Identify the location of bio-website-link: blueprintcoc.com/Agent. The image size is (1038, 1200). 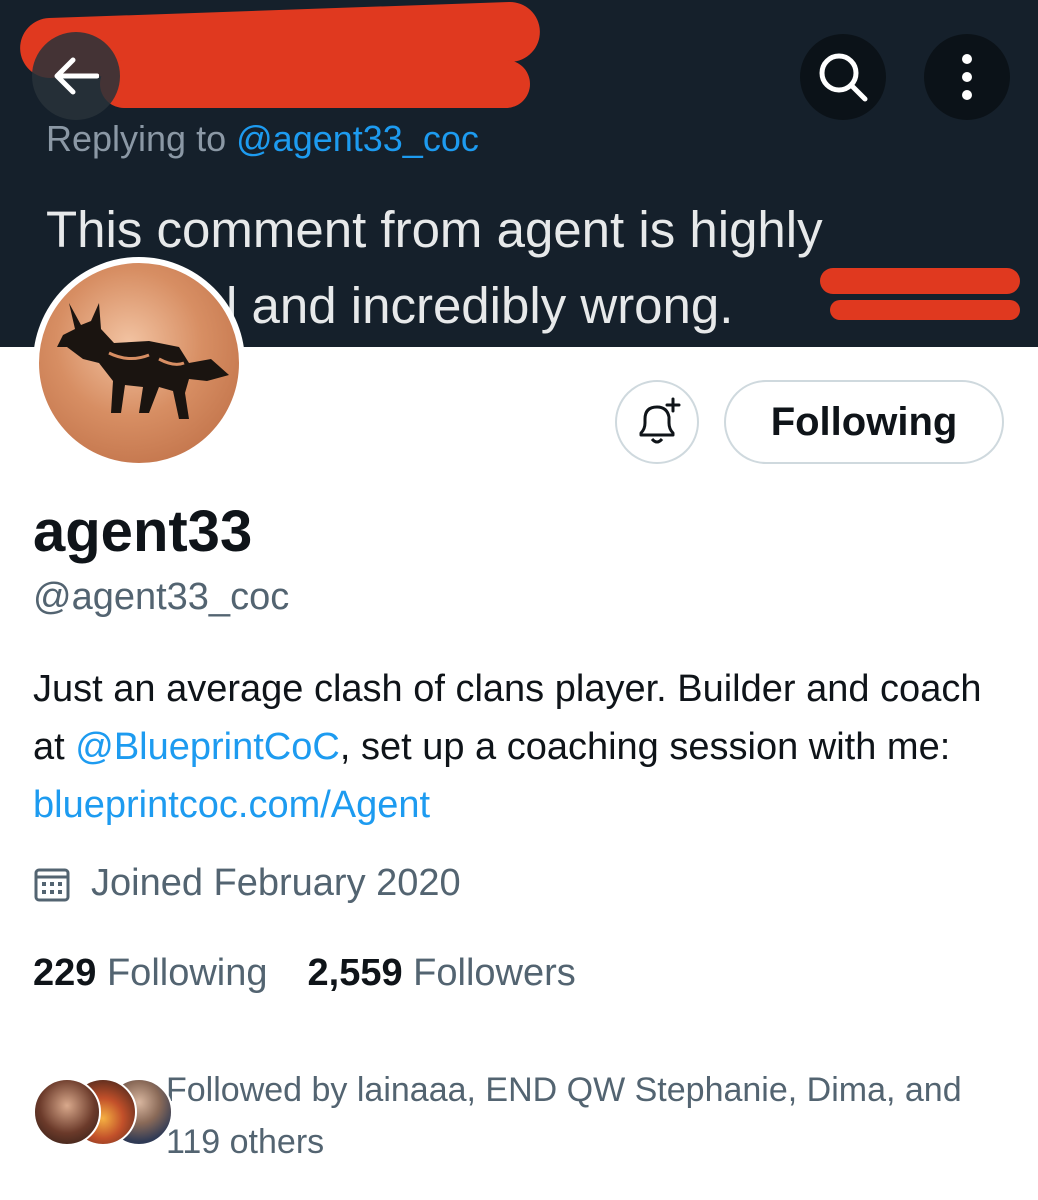
(231, 805).